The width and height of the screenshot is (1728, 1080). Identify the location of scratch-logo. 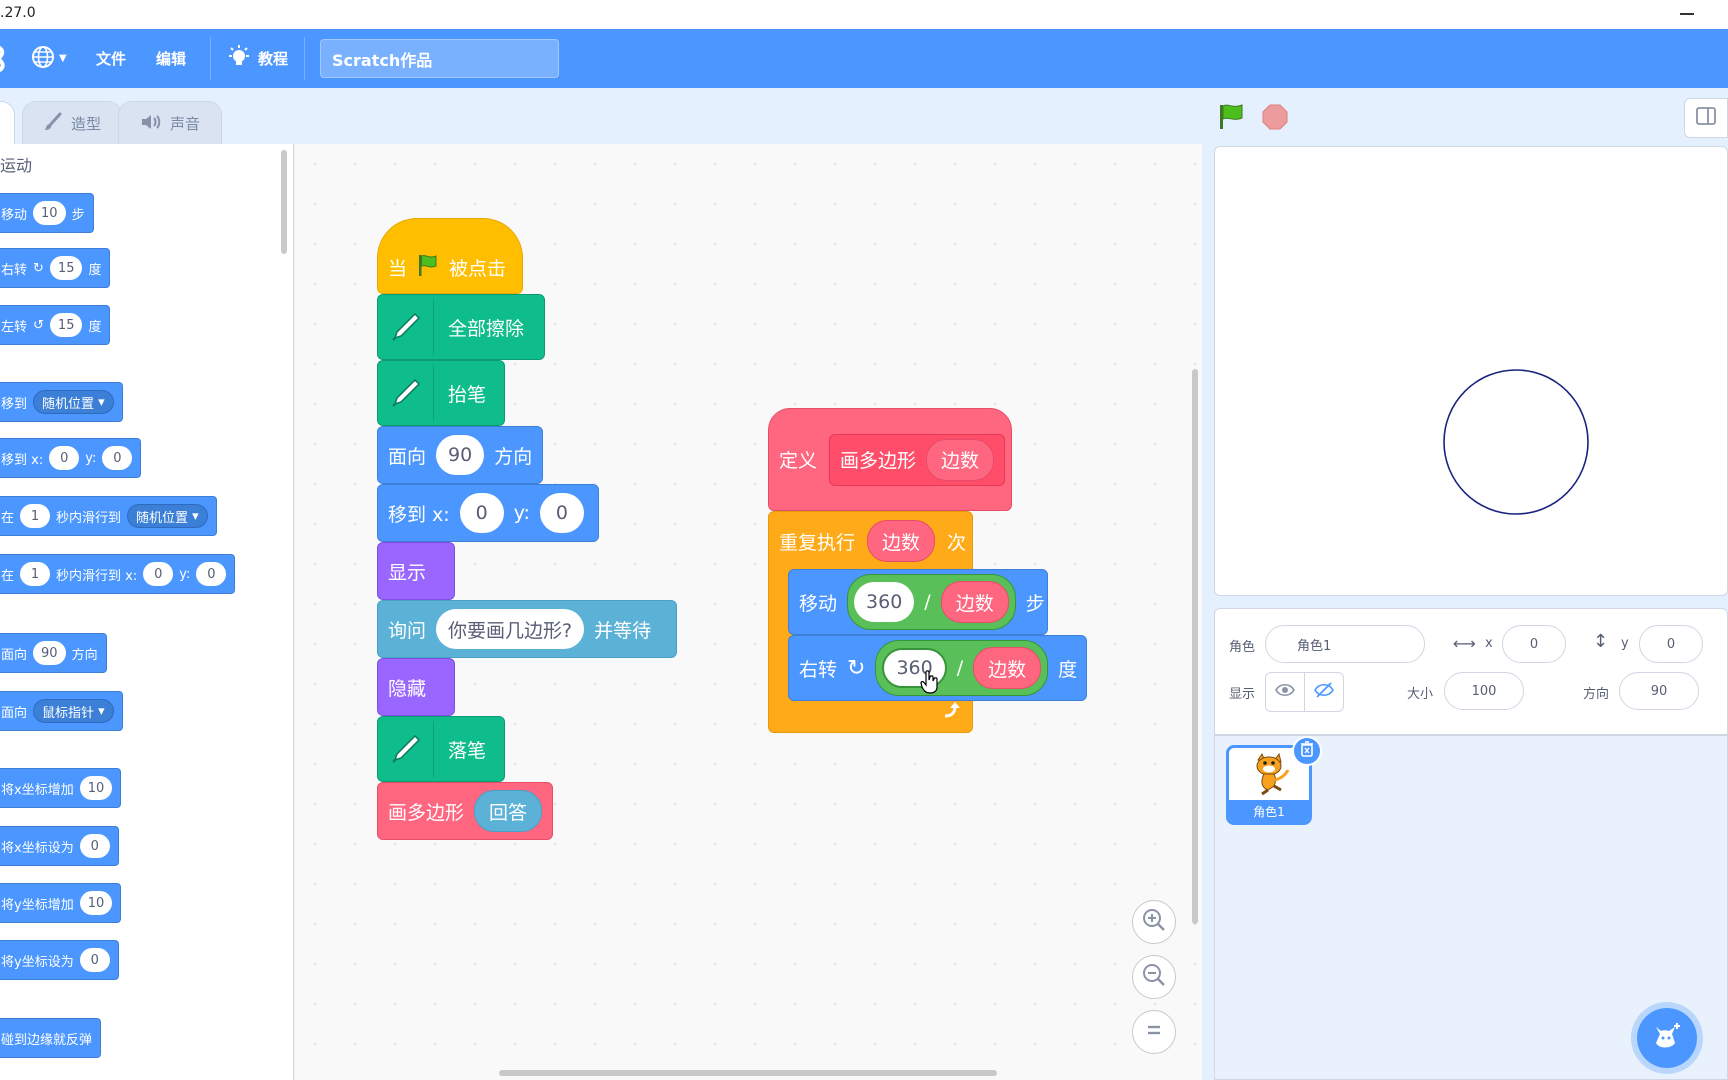
(4, 58).